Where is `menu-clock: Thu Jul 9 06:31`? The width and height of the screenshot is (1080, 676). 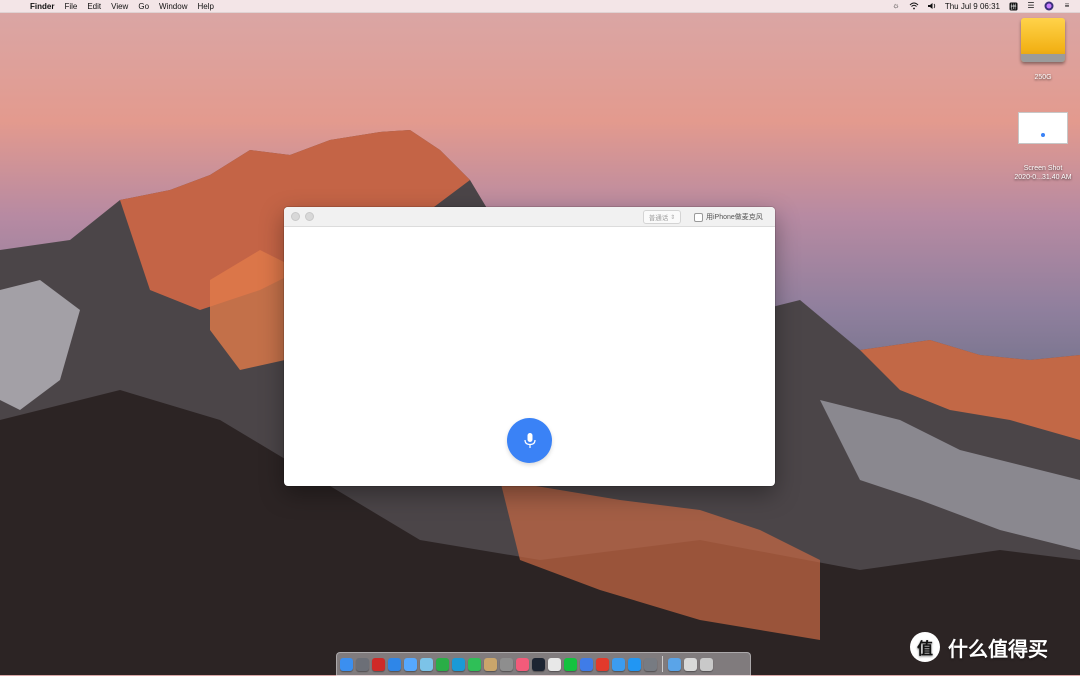 menu-clock: Thu Jul 9 06:31 is located at coordinates (972, 6).